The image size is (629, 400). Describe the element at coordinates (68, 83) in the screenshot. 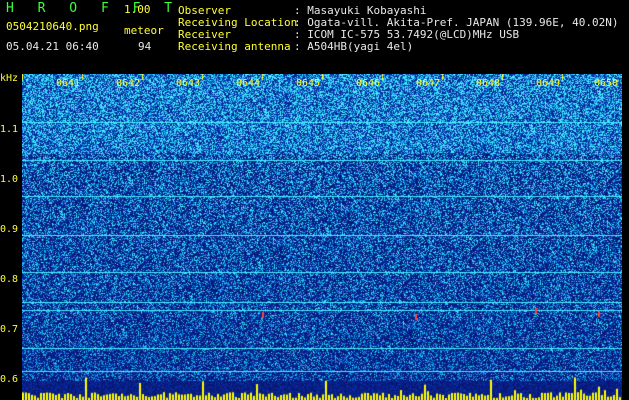

I see `time-label: 0641` at that location.